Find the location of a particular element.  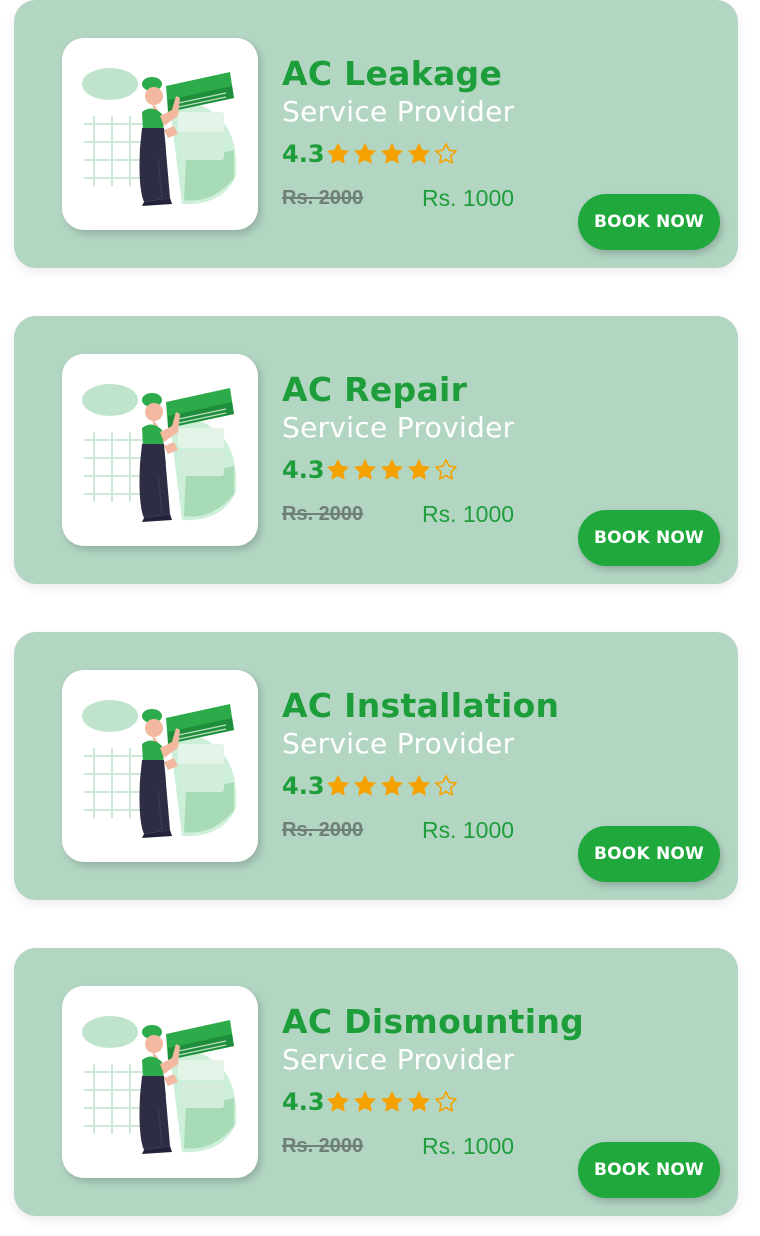

service-title: AC Installation is located at coordinates (421, 705).